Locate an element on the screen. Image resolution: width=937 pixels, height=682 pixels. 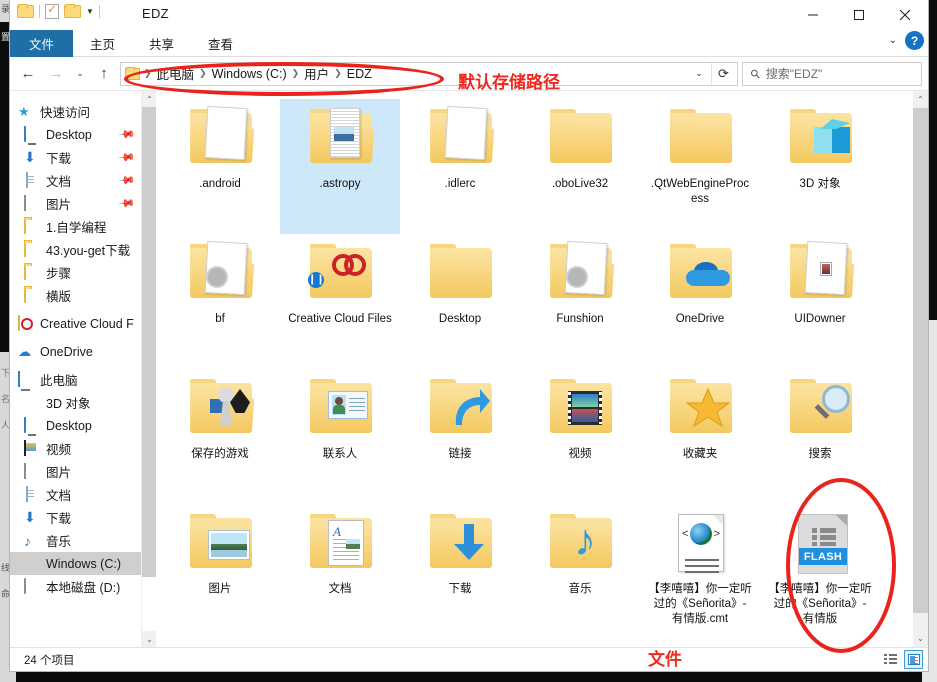
list-item: 链接 is located at coordinates (460, 436).